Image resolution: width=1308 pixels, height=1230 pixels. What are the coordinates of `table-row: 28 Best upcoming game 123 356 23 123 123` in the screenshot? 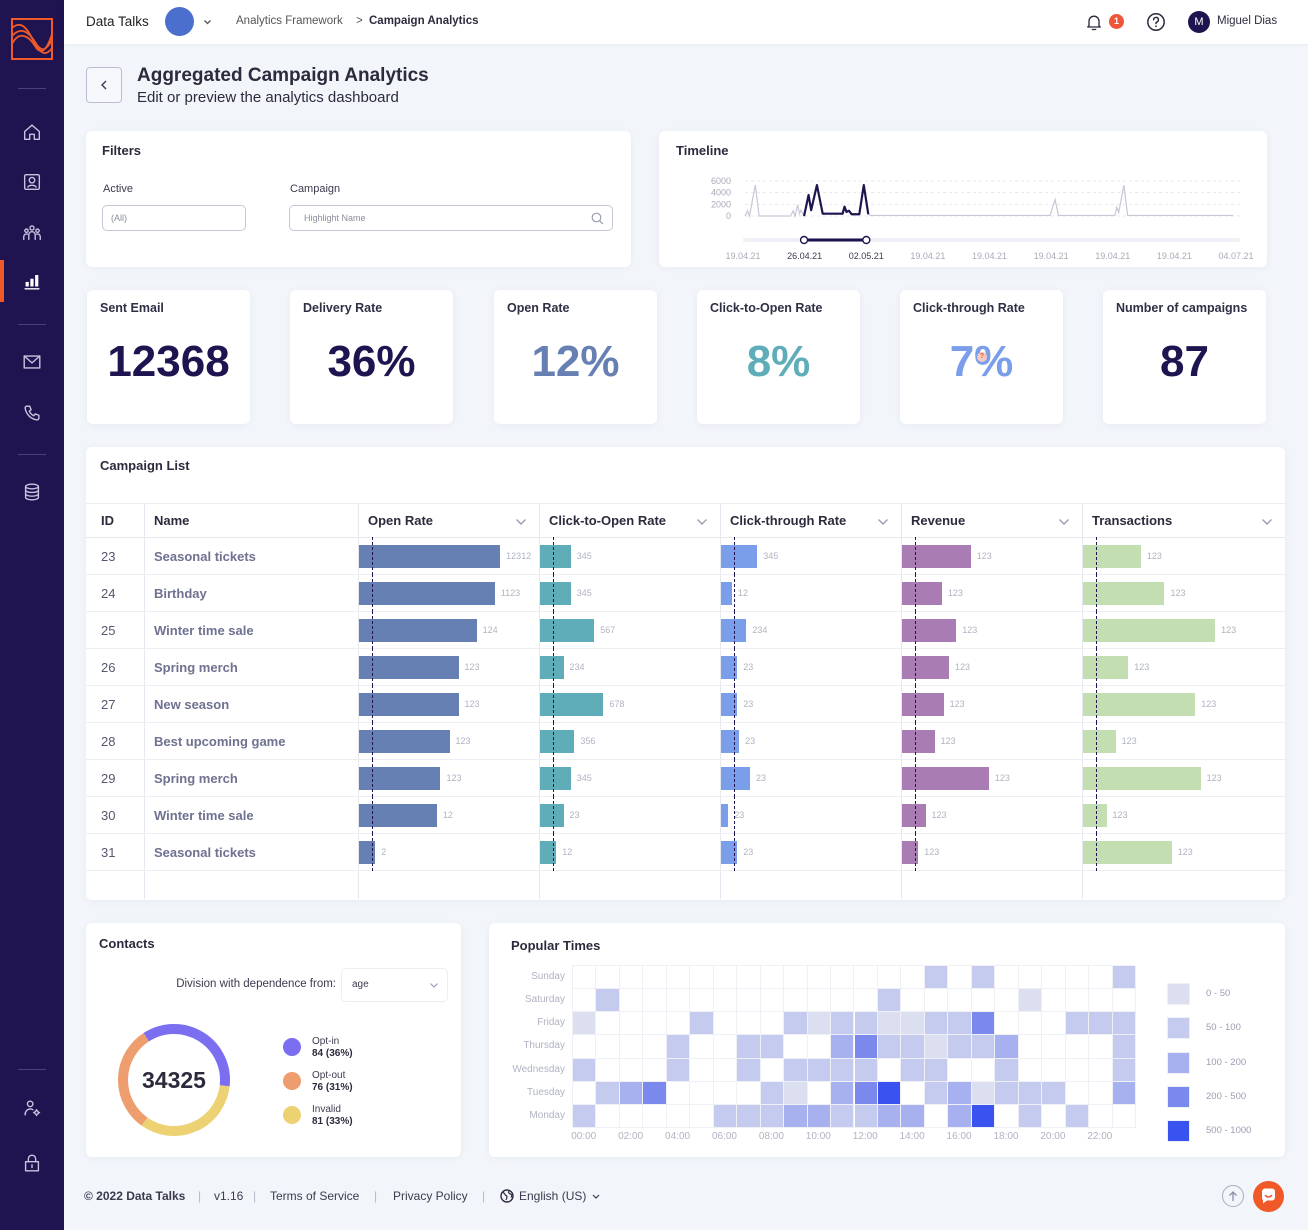 It's located at (685, 741).